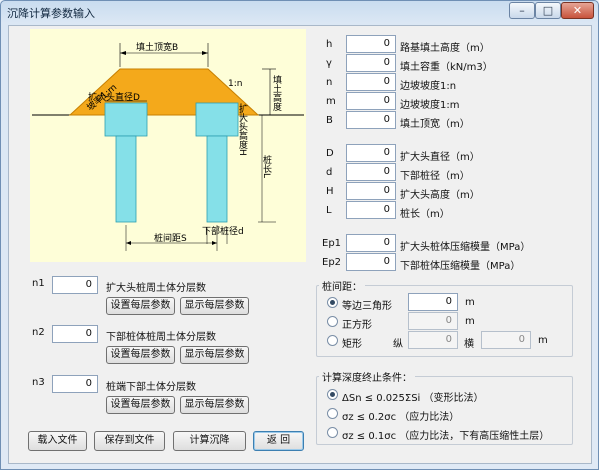 The height and width of the screenshot is (470, 599). What do you see at coordinates (114, 97) in the screenshot?
I see `diagram-cap-diameter-label: 扩大头直径D` at bounding box center [114, 97].